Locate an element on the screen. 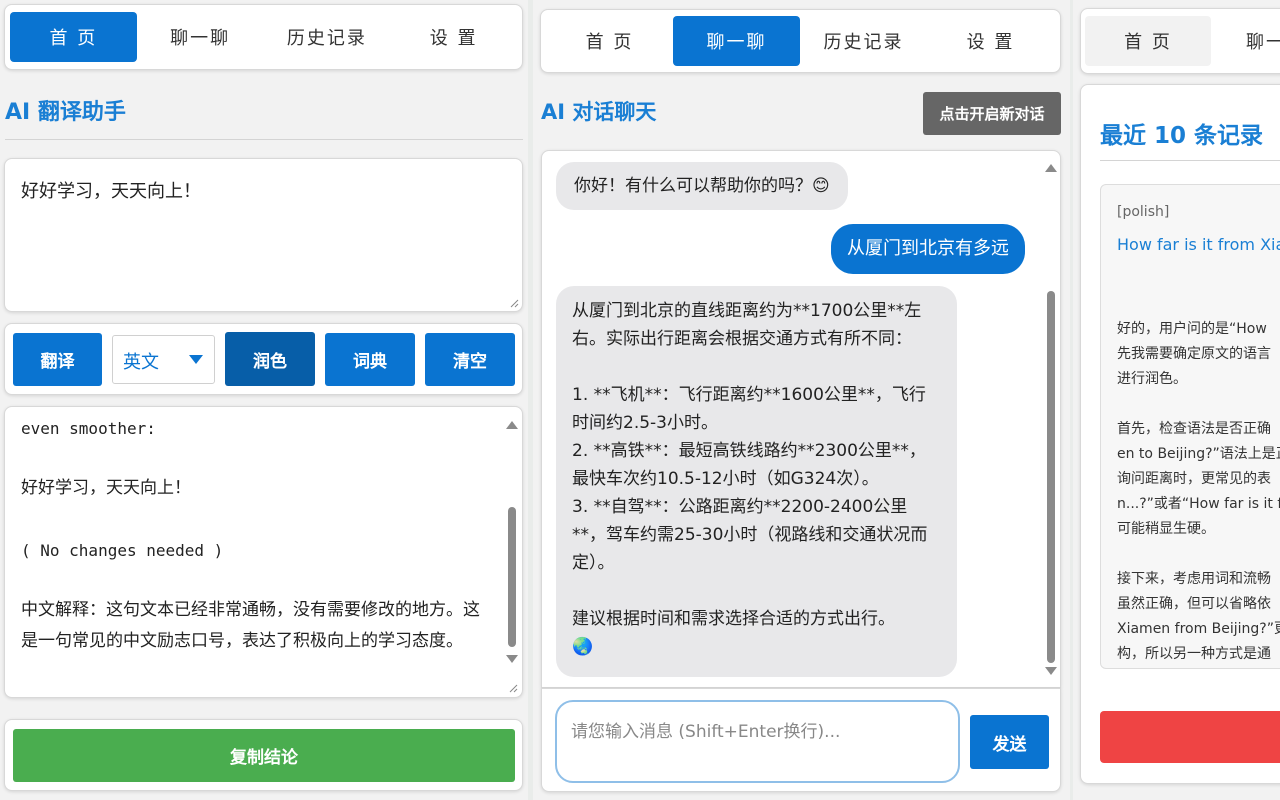  dictionary-button: 词典 is located at coordinates (370, 359).